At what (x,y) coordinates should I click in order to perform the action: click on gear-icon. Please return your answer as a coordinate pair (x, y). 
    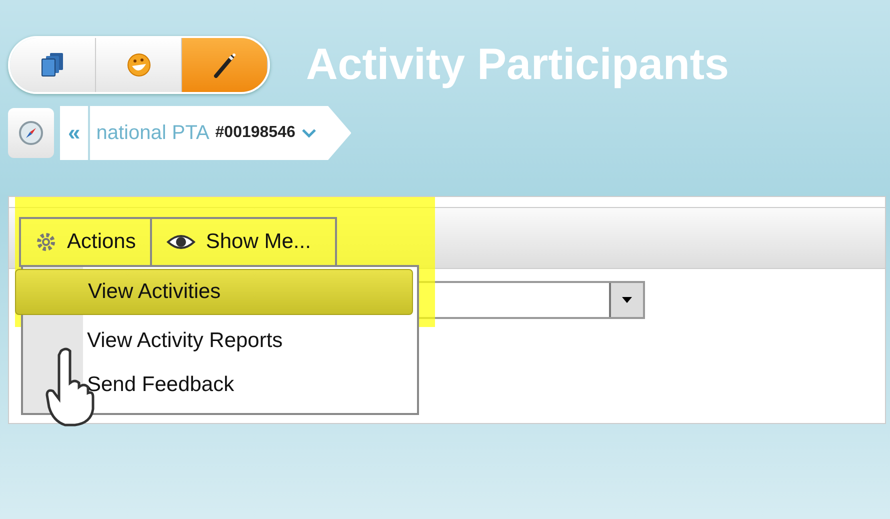
    Looking at the image, I should click on (46, 242).